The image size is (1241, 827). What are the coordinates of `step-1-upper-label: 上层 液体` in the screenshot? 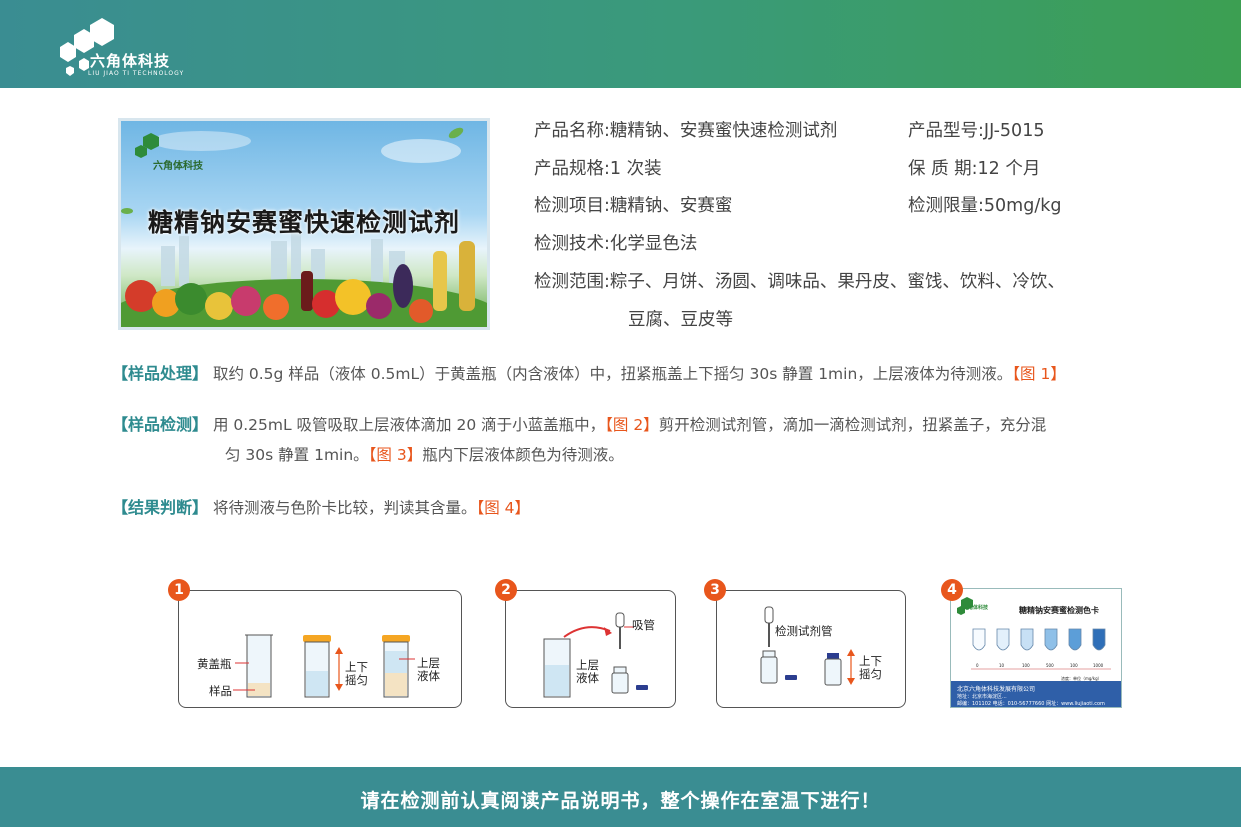 It's located at (428, 669).